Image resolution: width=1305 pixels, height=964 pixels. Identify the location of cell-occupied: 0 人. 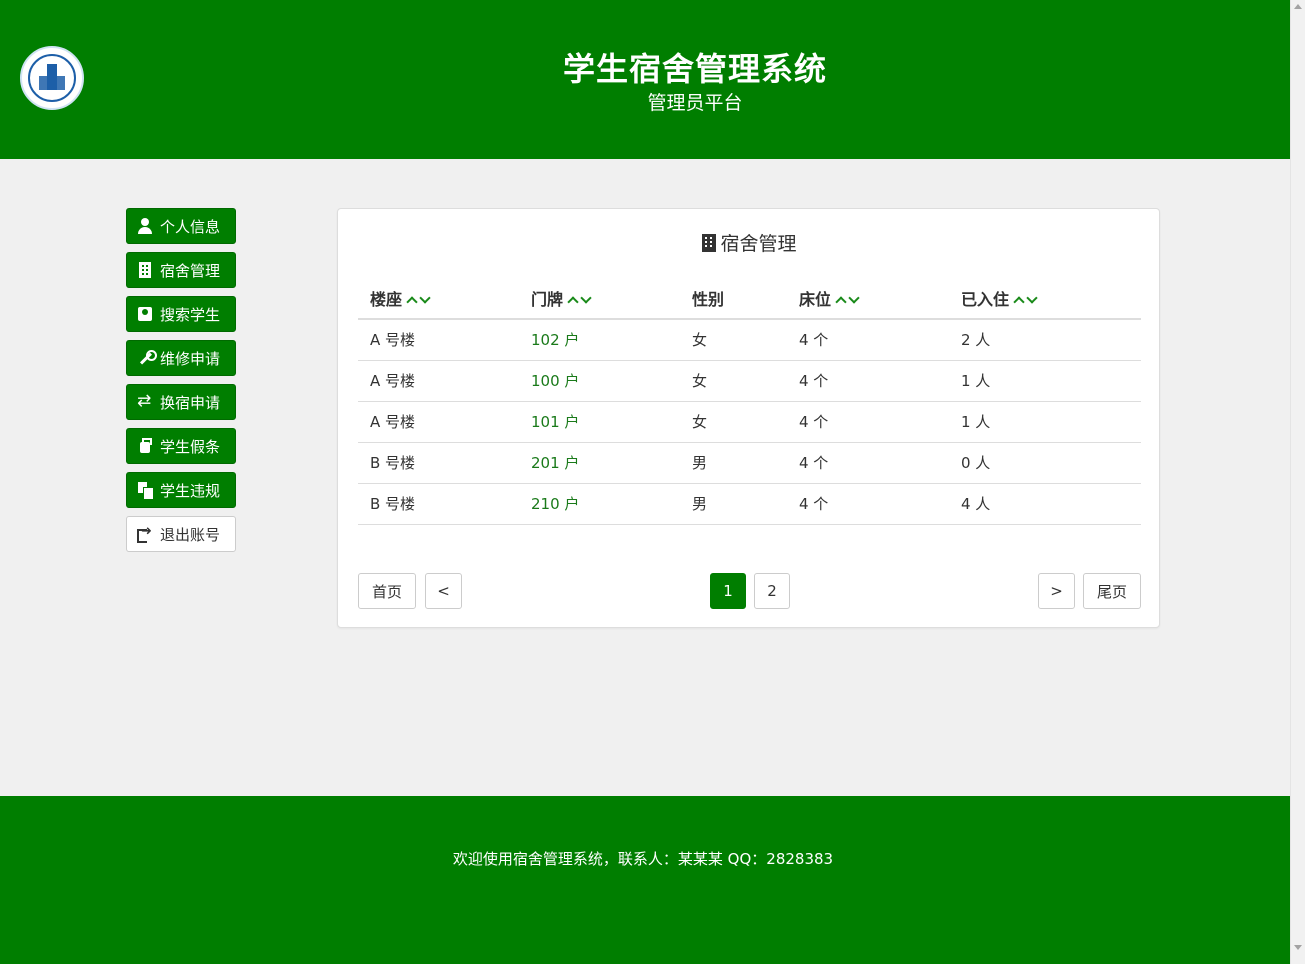
(1045, 463).